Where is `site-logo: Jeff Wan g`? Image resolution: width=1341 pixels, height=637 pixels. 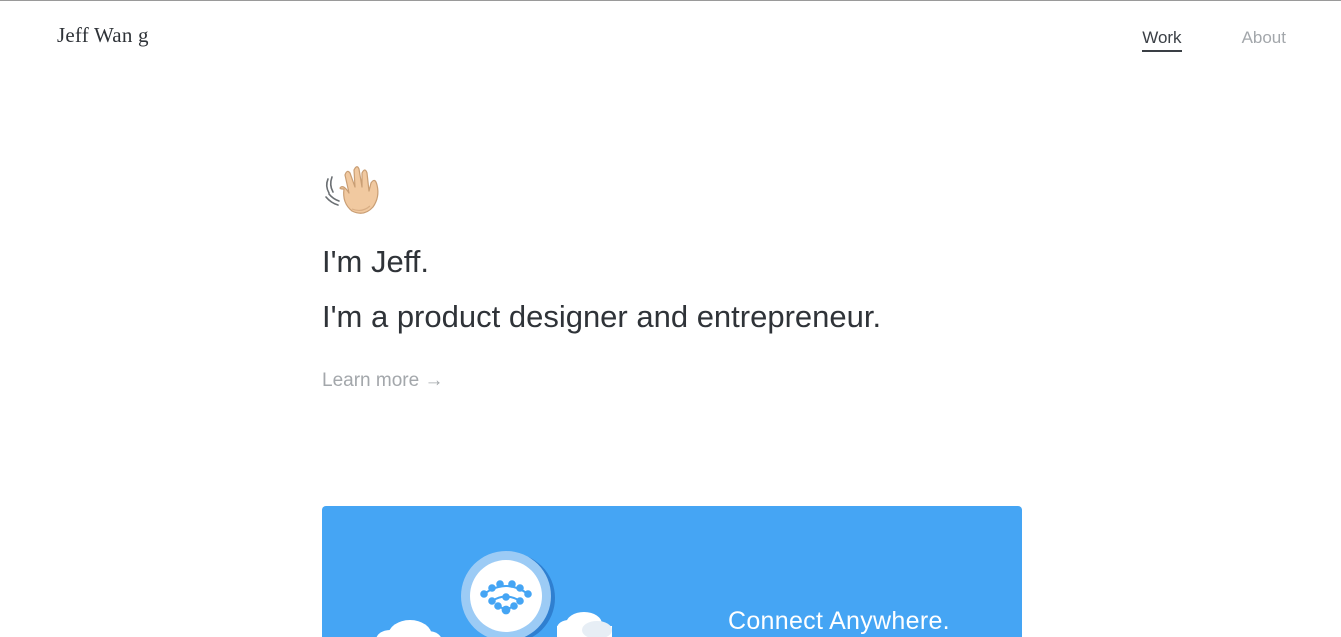 site-logo: Jeff Wan g is located at coordinates (103, 35).